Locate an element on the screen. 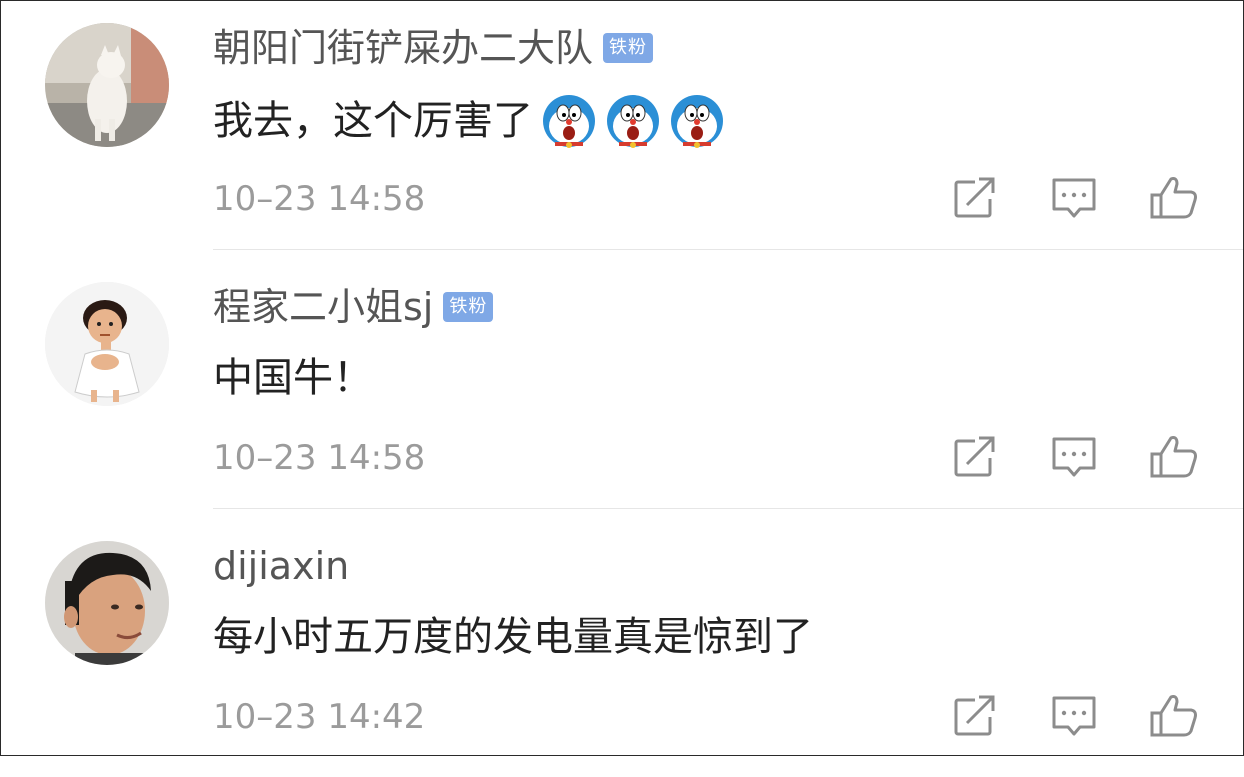 Image resolution: width=1244 pixels, height=777 pixels. person-avatar is located at coordinates (107, 603).